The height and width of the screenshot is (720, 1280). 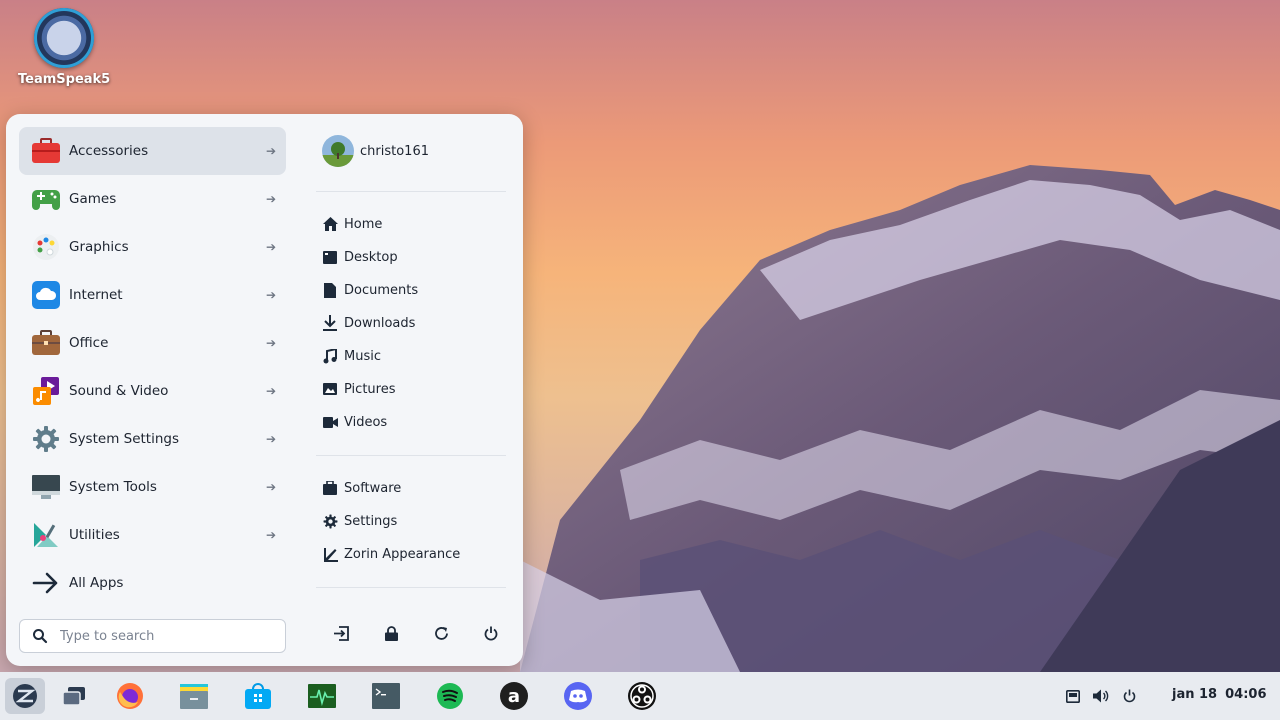 I want to click on category-accessories: Accessories ➔, so click(x=152, y=151).